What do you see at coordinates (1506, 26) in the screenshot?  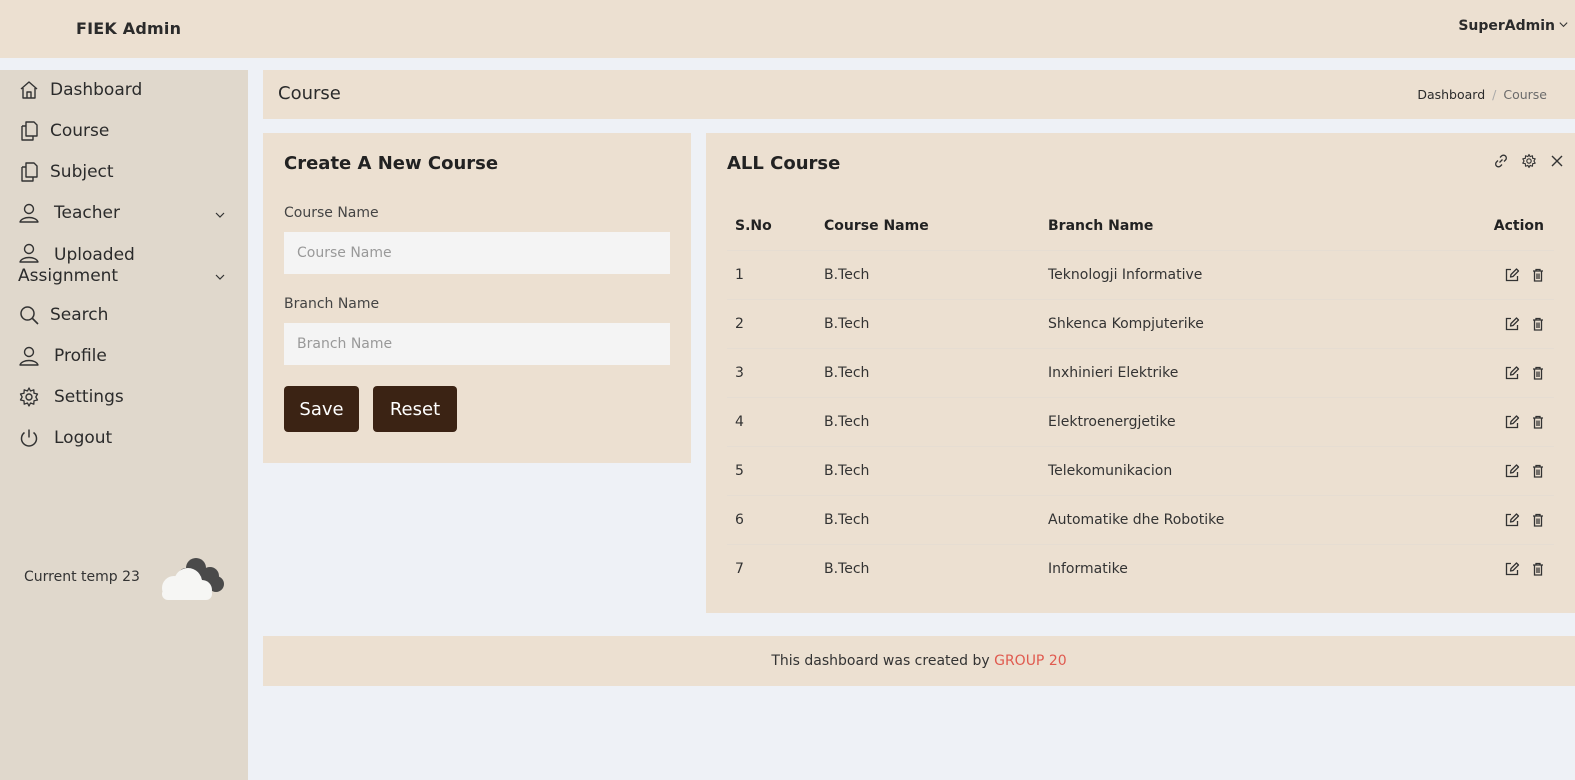 I see `user-name: SuperAdmin` at bounding box center [1506, 26].